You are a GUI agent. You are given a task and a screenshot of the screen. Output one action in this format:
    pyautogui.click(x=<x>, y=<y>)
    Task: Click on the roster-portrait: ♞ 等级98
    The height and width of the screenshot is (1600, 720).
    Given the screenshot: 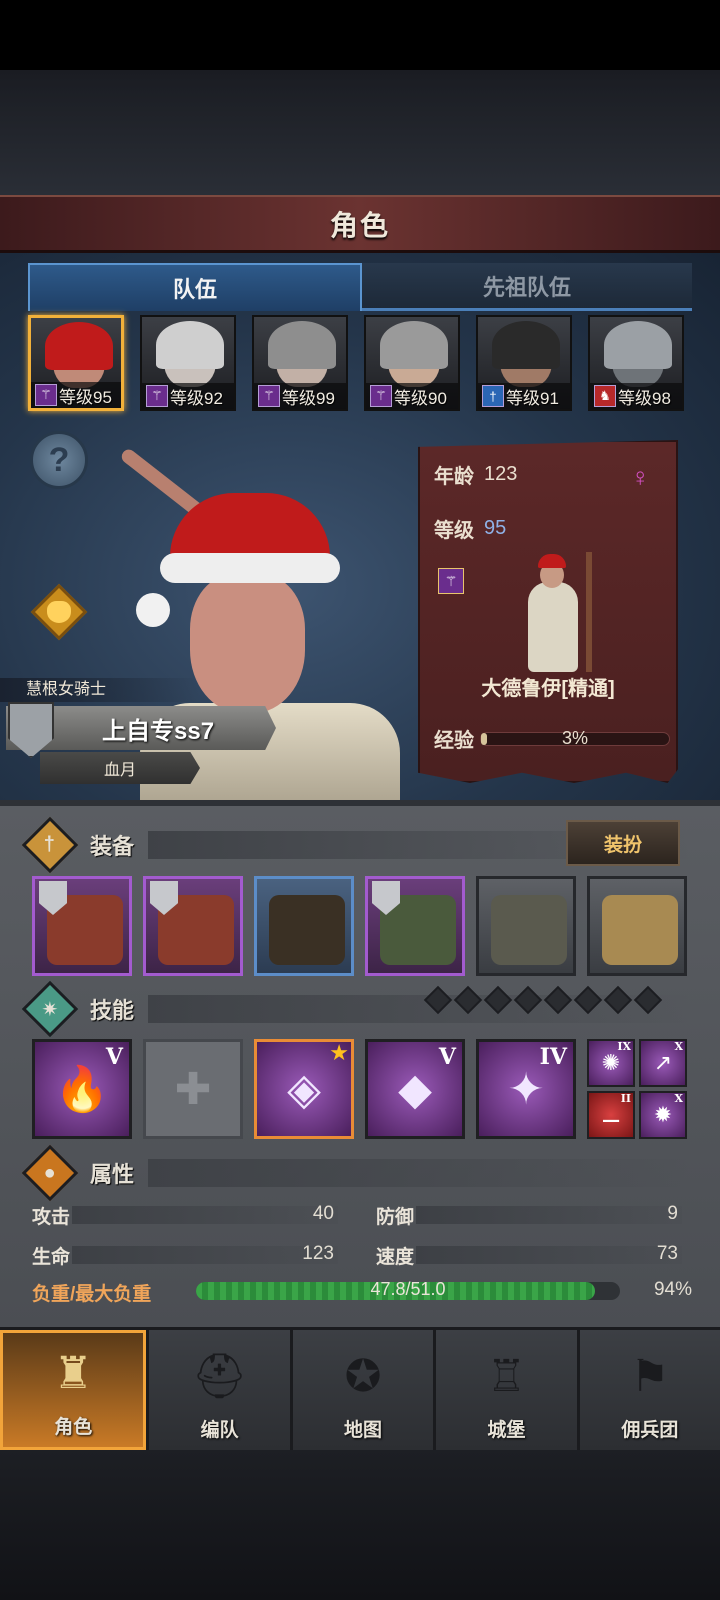 What is the action you would take?
    pyautogui.click(x=636, y=363)
    